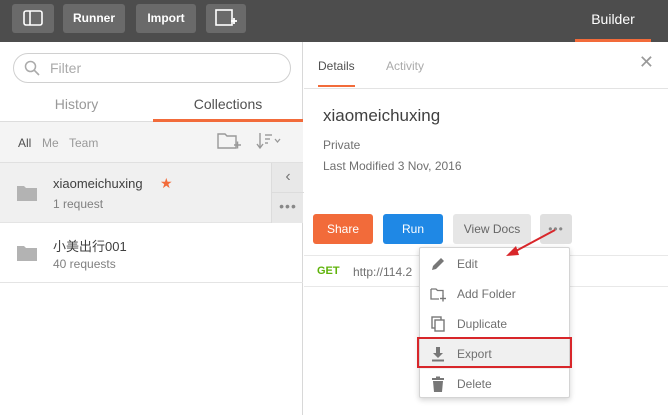 Image resolution: width=668 pixels, height=415 pixels. Describe the element at coordinates (438, 324) in the screenshot. I see `duplicate-icon` at that location.